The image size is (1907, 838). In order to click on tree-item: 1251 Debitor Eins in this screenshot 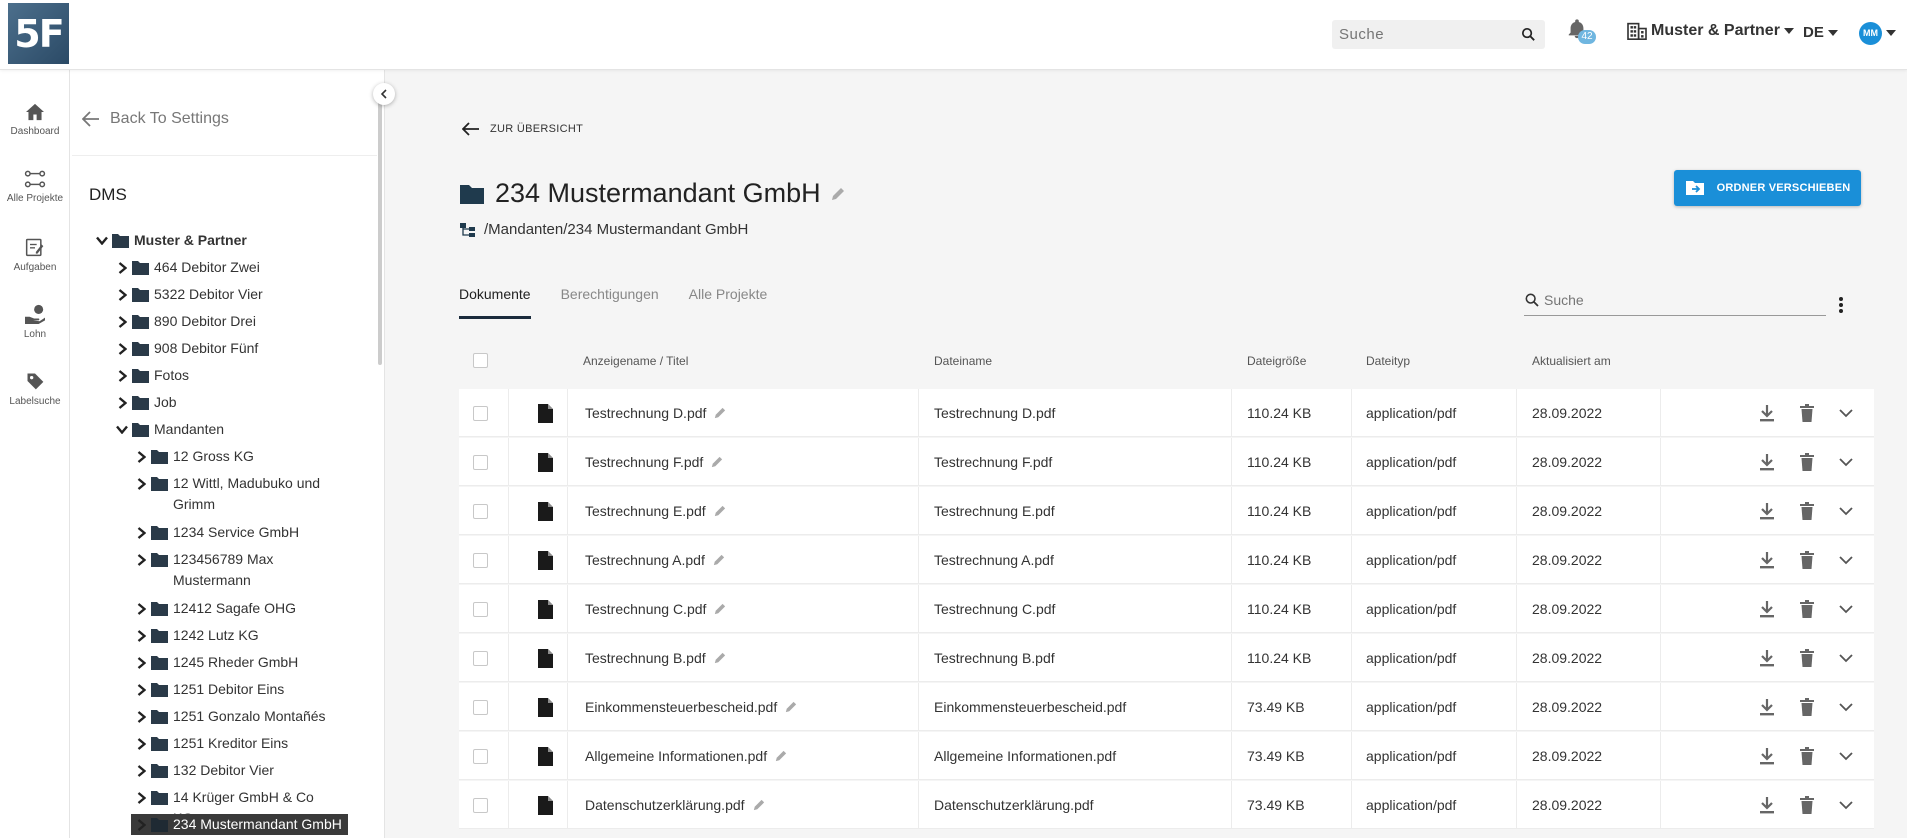, I will do `click(207, 689)`.